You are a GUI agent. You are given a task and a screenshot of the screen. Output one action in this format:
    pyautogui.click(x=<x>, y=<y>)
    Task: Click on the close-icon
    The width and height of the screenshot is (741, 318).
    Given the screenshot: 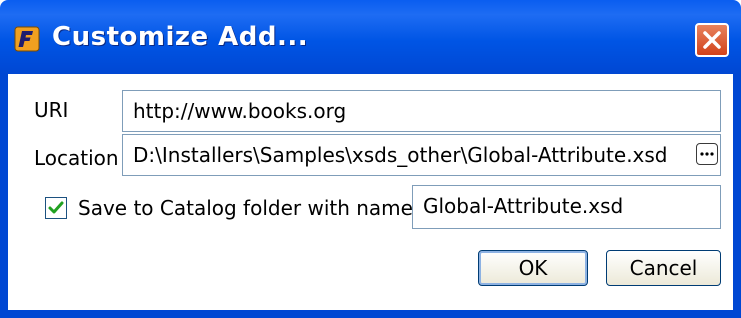 What is the action you would take?
    pyautogui.click(x=712, y=40)
    